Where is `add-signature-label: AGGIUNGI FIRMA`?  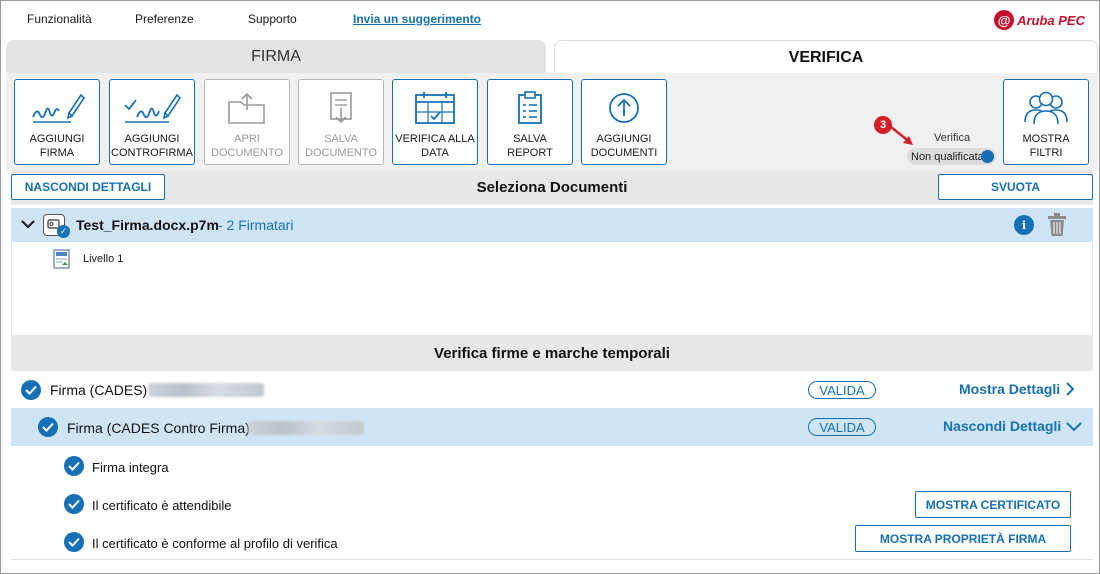 add-signature-label: AGGIUNGI FIRMA is located at coordinates (57, 146).